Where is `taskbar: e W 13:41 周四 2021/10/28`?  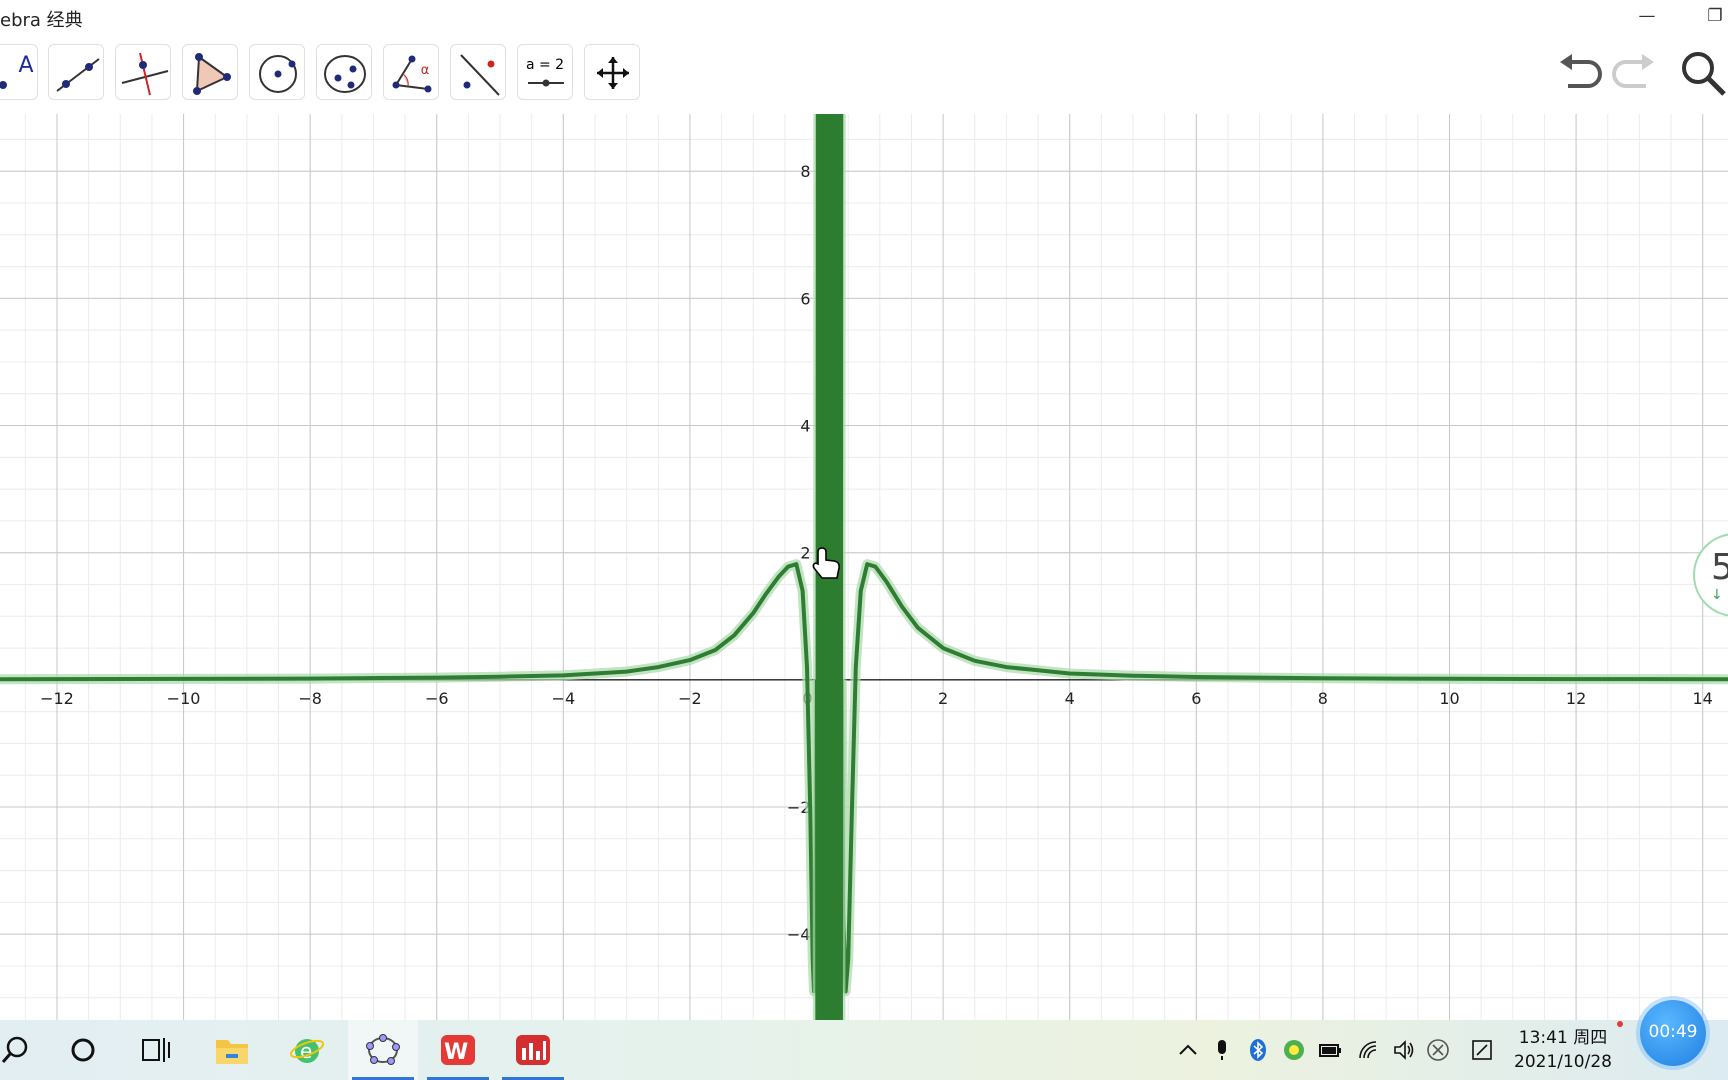
taskbar: e W 13:41 周四 2021/10/28 is located at coordinates (864, 1050).